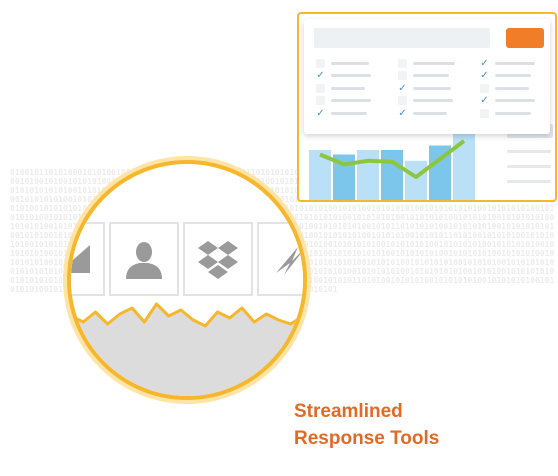  I want to click on caption-line-1: Streamlined, so click(348, 411).